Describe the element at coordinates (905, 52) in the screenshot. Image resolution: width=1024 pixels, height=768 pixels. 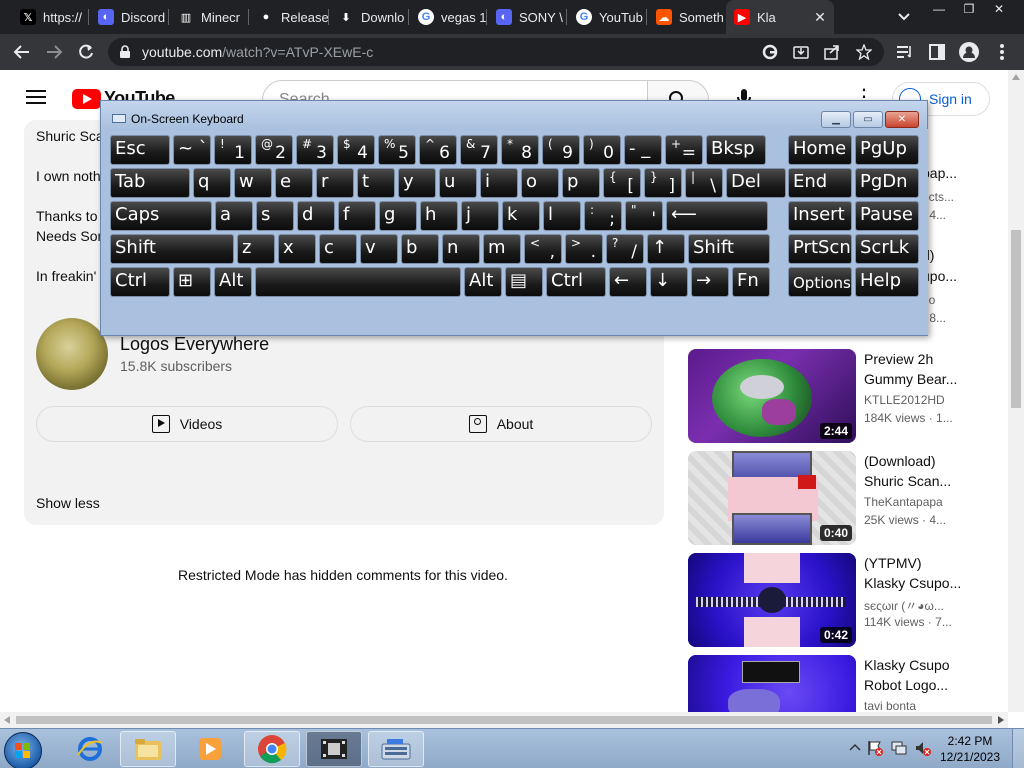
I see `reading-list-icon` at that location.